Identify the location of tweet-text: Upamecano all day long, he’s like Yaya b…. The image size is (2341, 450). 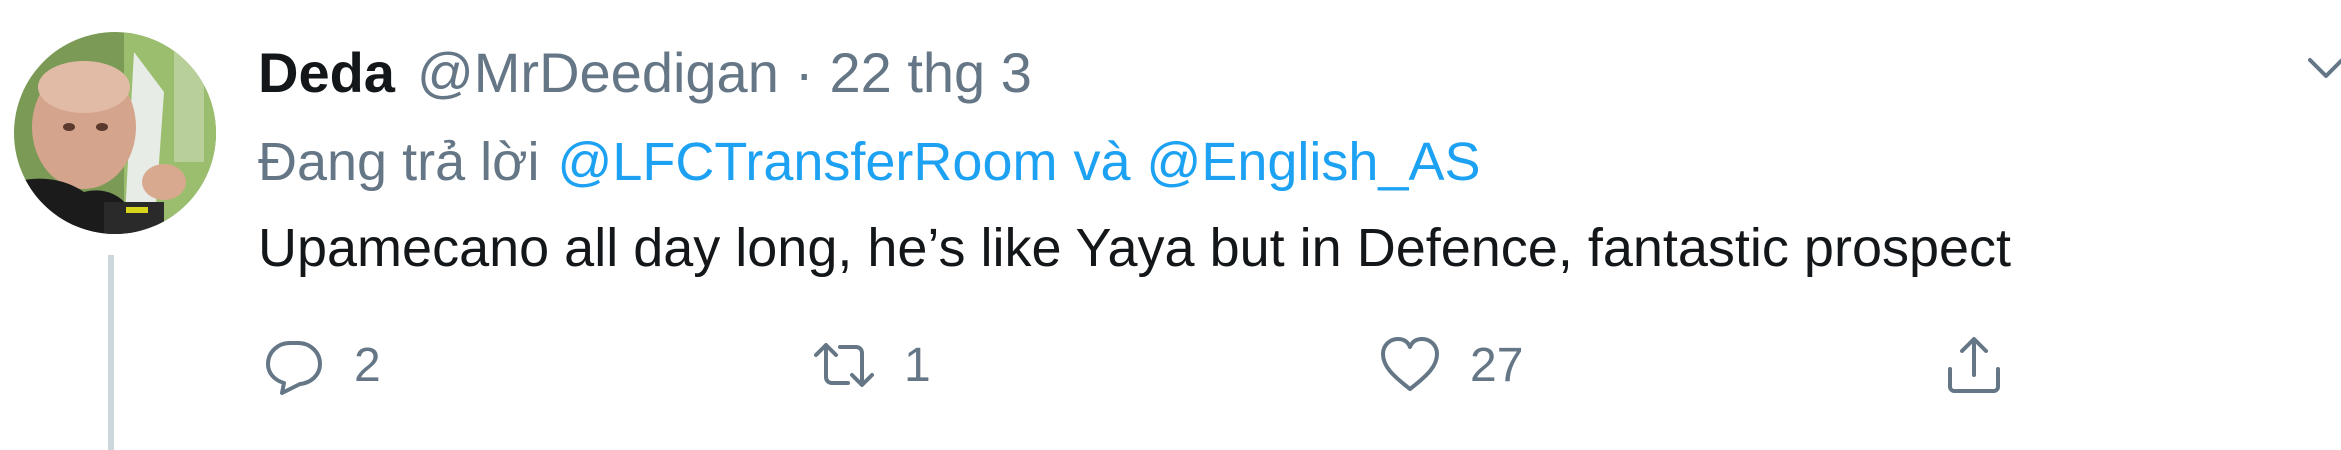
(1135, 248).